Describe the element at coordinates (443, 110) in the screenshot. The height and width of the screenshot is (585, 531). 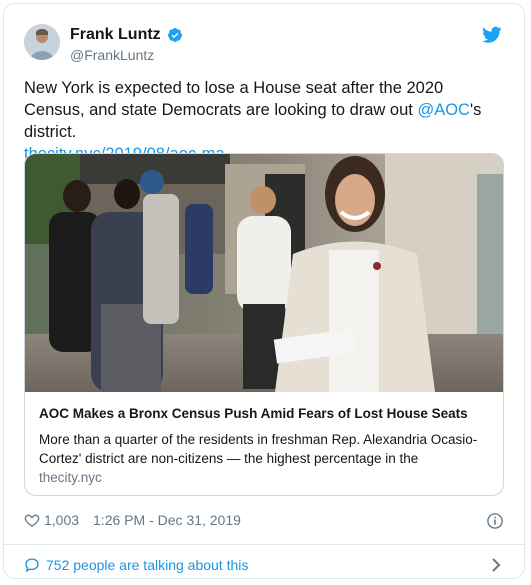
I see `mention-link: @AOC` at that location.